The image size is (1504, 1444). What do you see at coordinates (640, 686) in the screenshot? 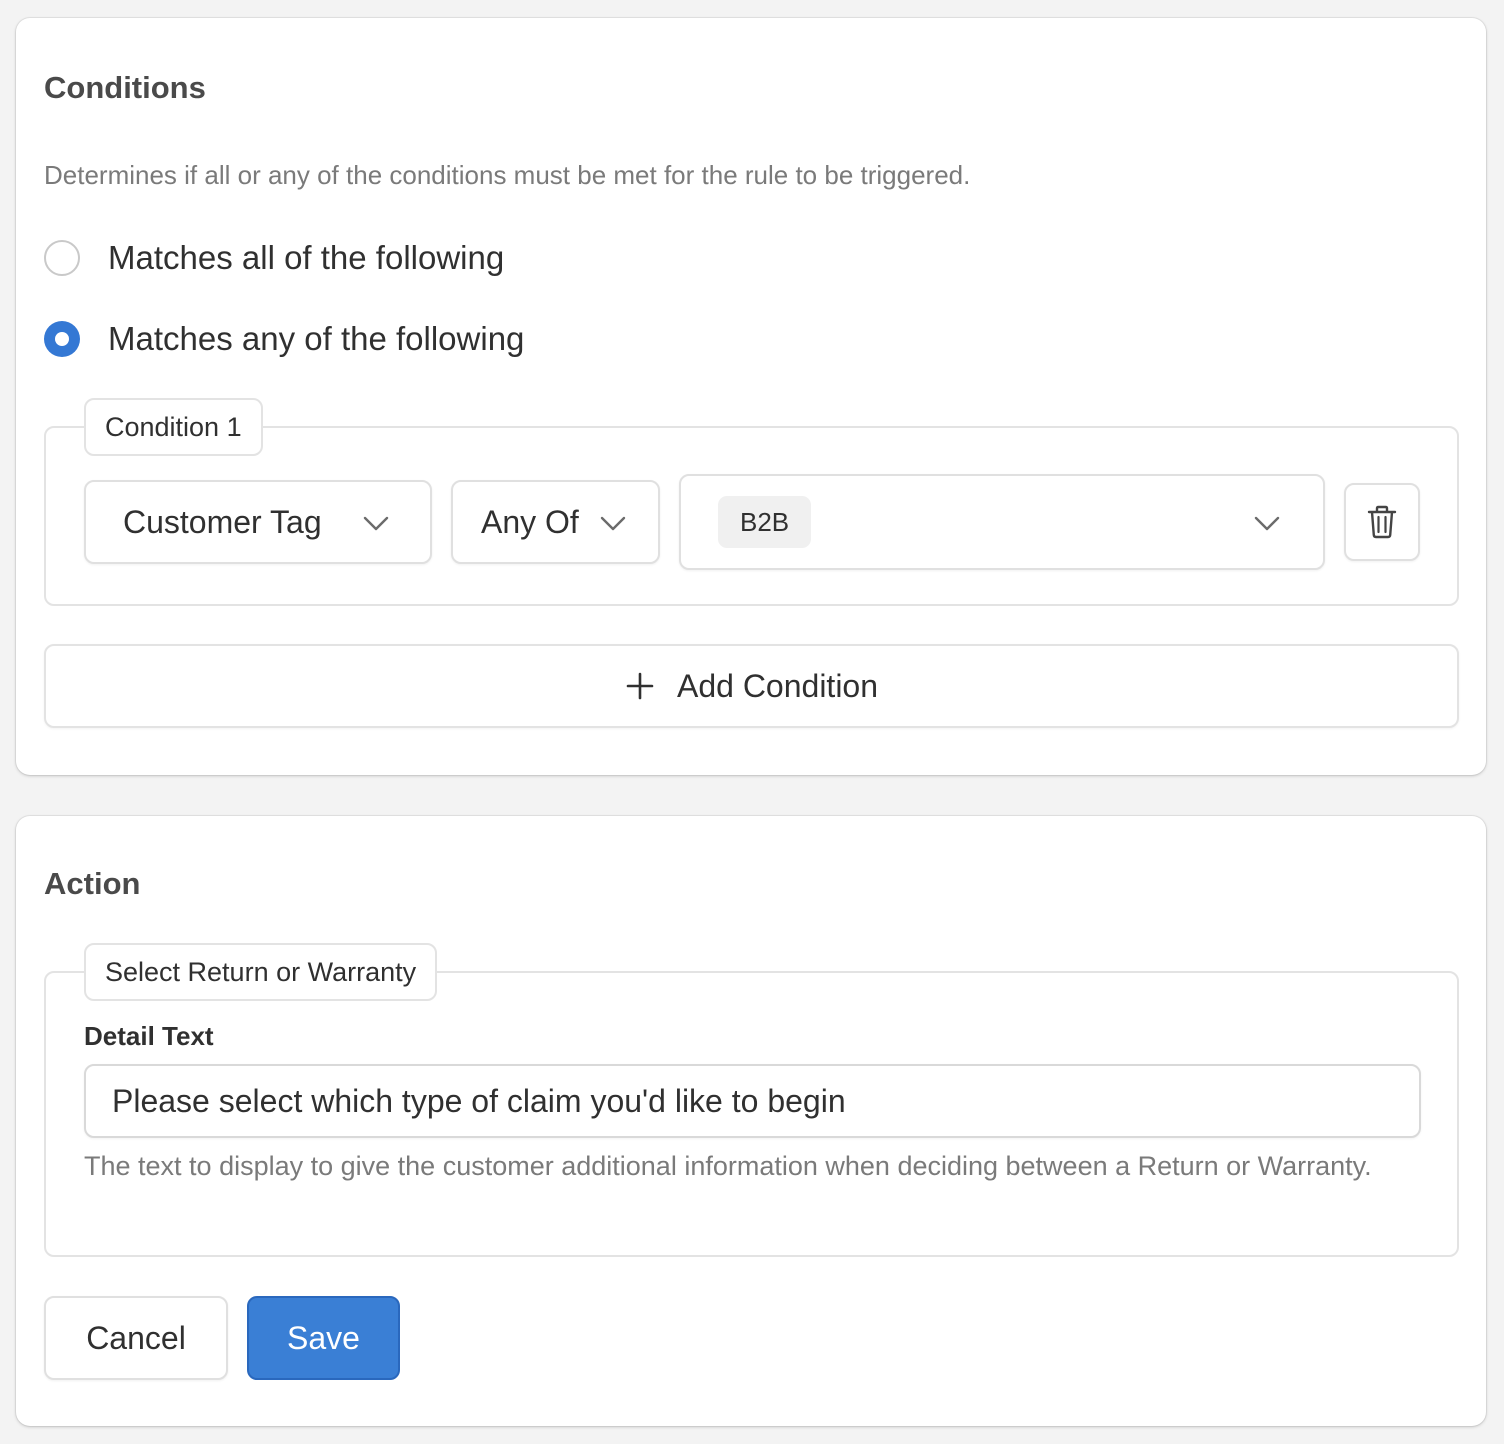
I see `plus-icon` at bounding box center [640, 686].